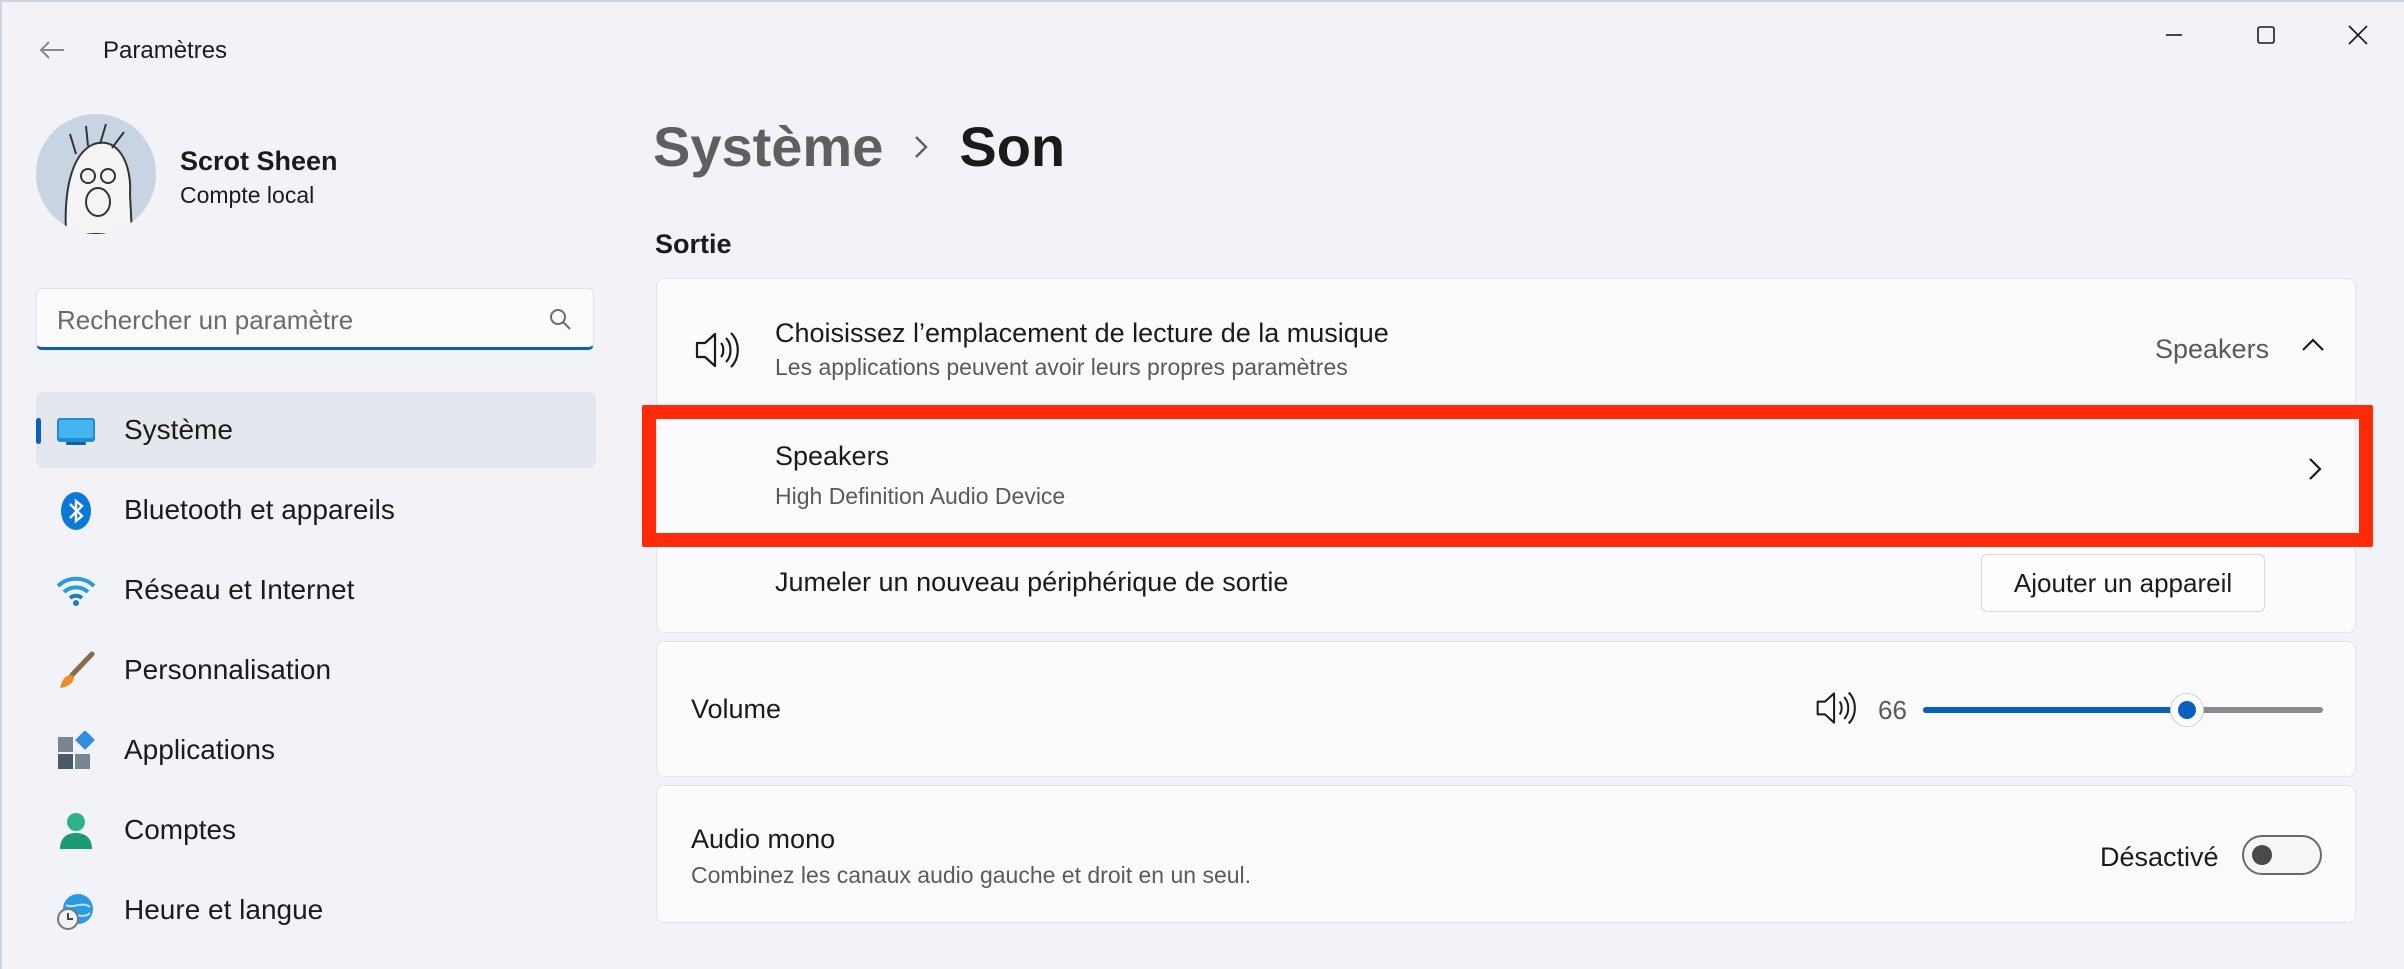  I want to click on back-arrow-icon, so click(51, 50).